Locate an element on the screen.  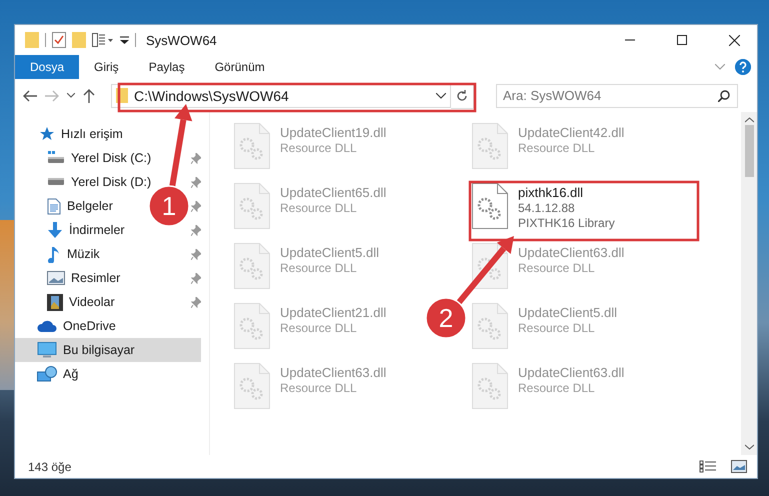
step-number: 2 is located at coordinates (446, 318).